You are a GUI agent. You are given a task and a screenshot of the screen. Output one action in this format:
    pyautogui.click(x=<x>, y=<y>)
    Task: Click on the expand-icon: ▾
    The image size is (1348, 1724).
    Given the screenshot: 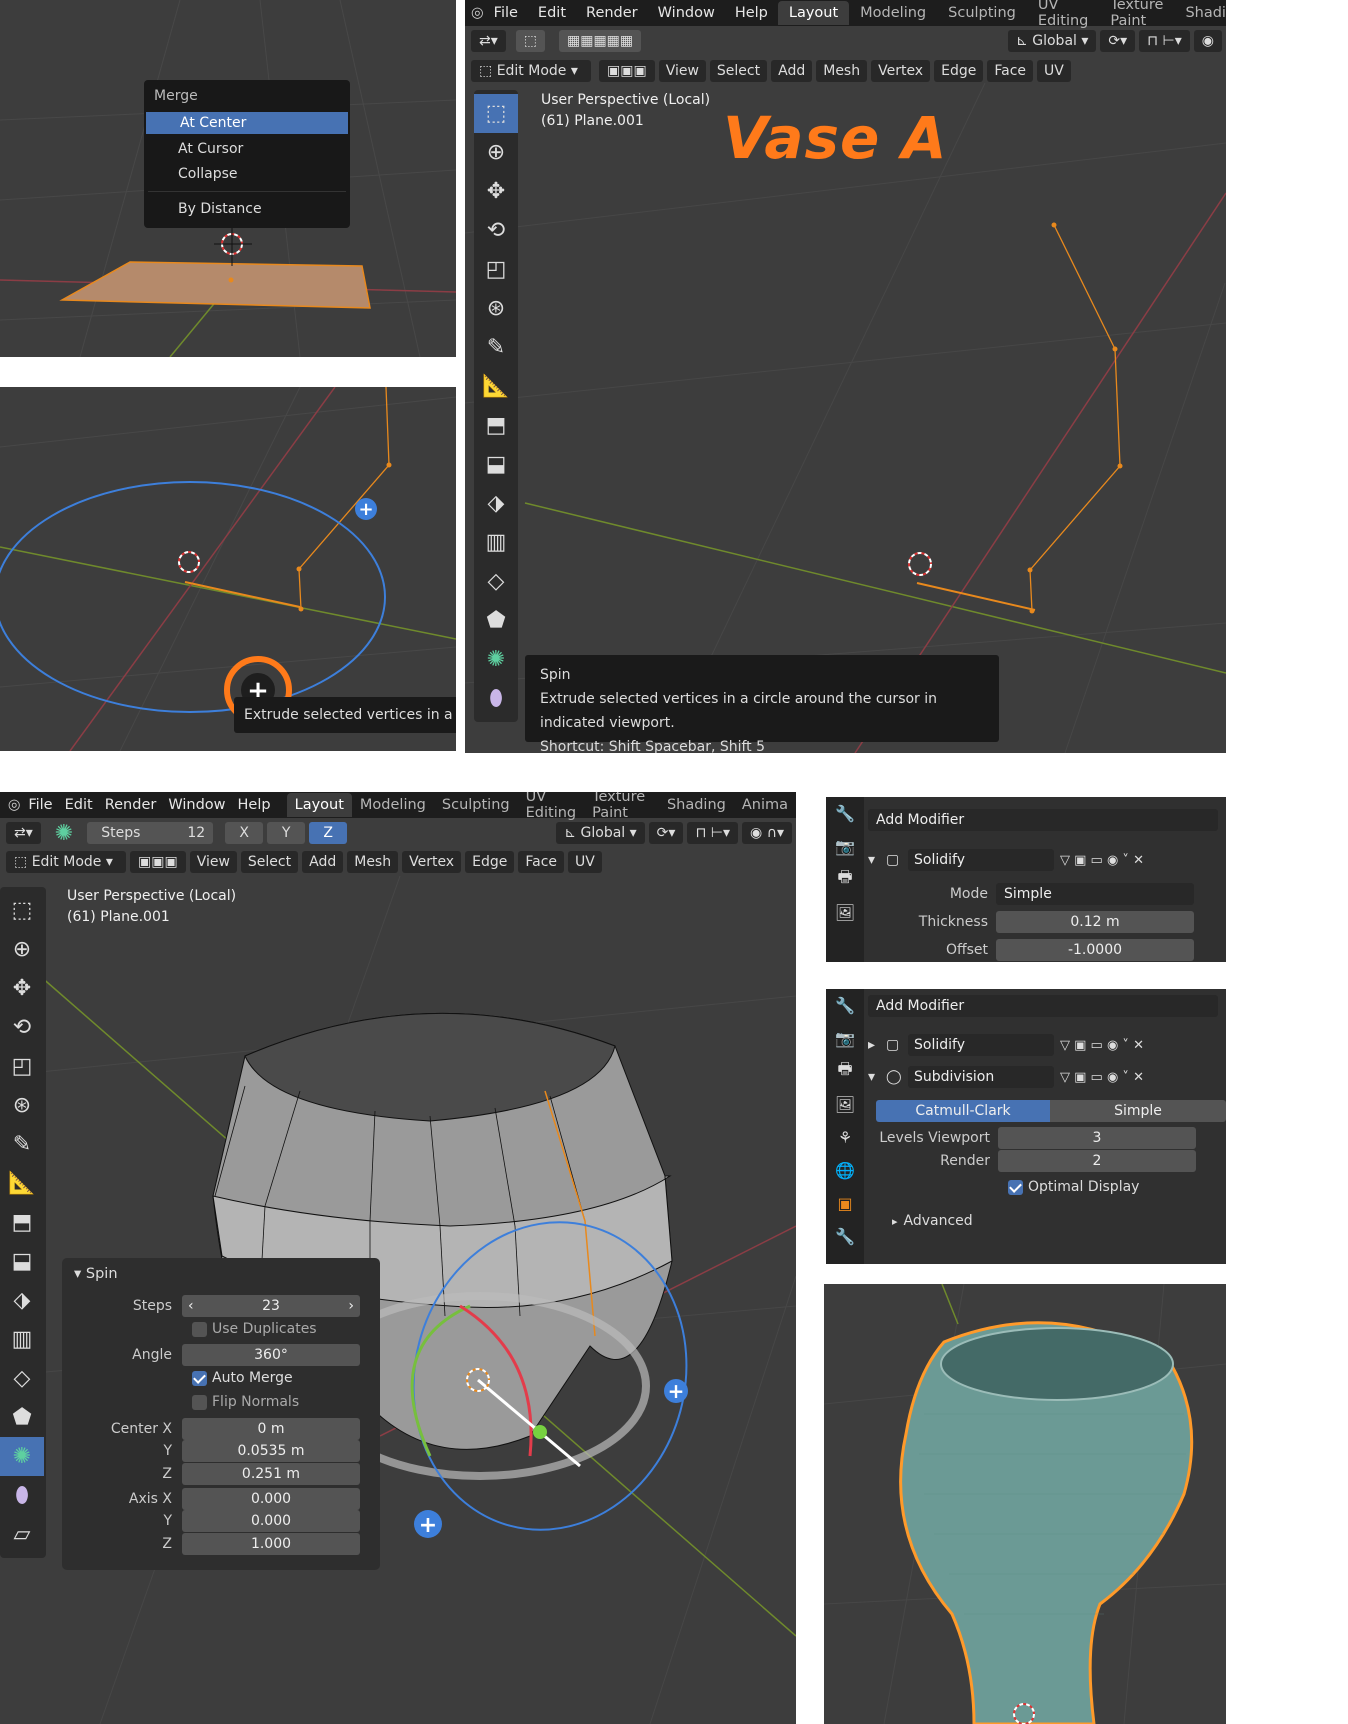 What is the action you would take?
    pyautogui.click(x=877, y=1077)
    